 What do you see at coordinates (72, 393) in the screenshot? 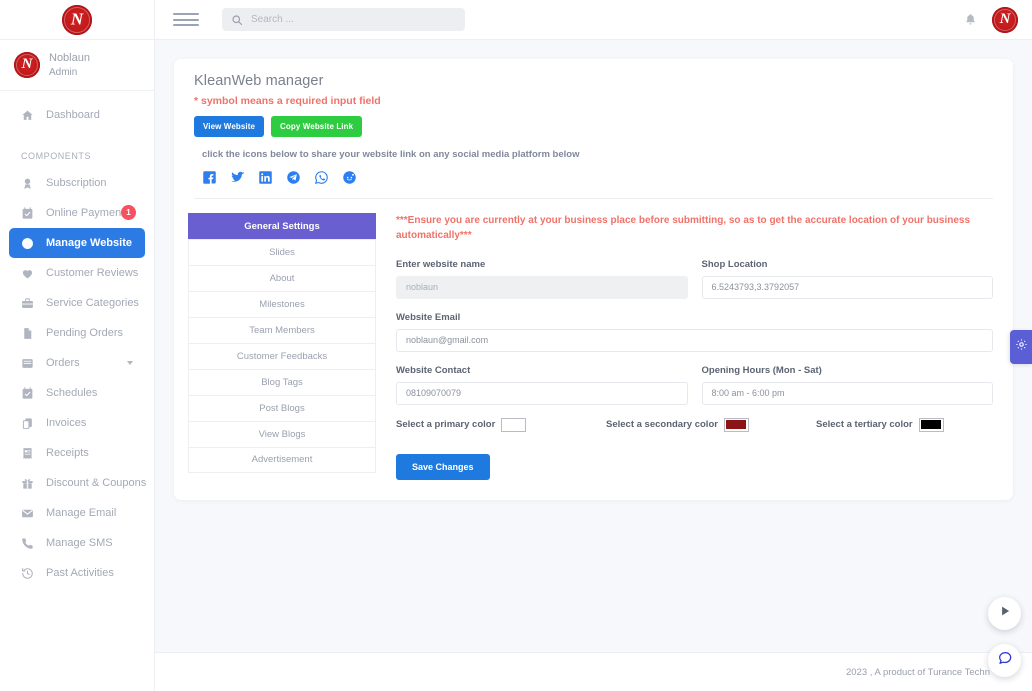
I see `sidebar-item-label: Schedules` at bounding box center [72, 393].